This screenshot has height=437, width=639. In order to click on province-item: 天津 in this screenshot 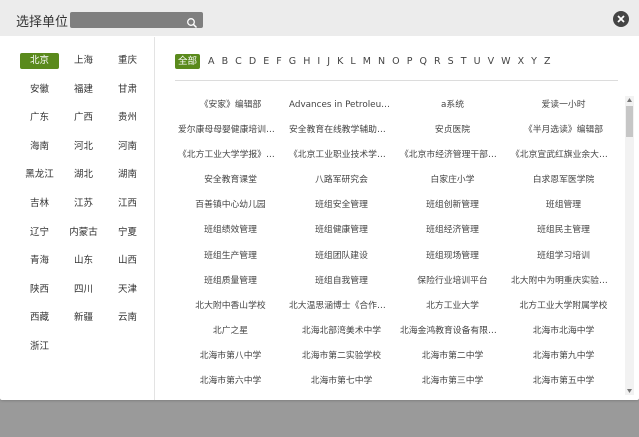, I will do `click(127, 290)`.